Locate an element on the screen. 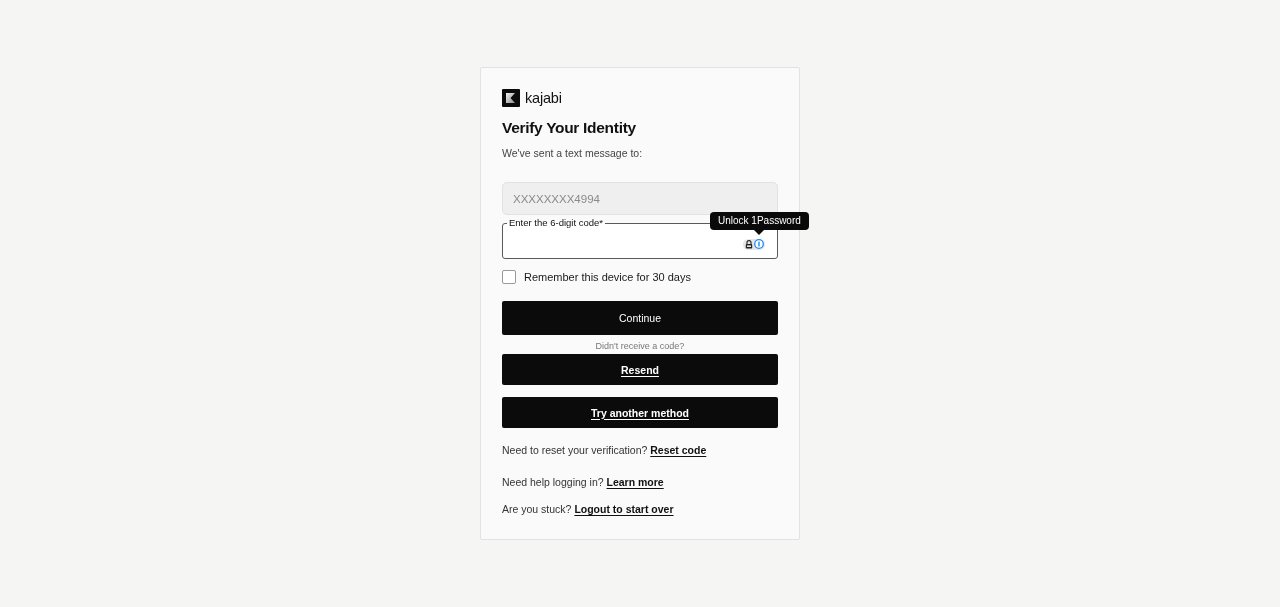  autofill-pill is located at coordinates (754, 244).